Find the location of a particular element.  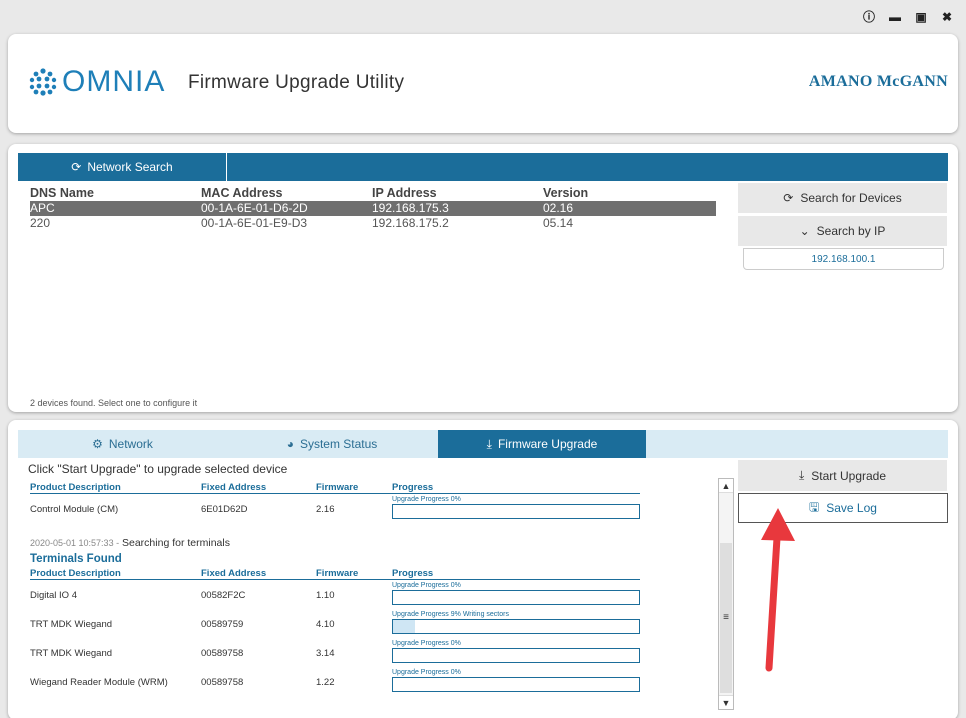

column-header: IP Address is located at coordinates (404, 193).